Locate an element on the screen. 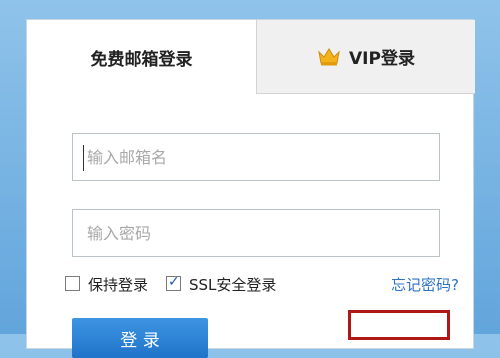 The height and width of the screenshot is (358, 500). keep-login-label: 保持登录 is located at coordinates (118, 285).